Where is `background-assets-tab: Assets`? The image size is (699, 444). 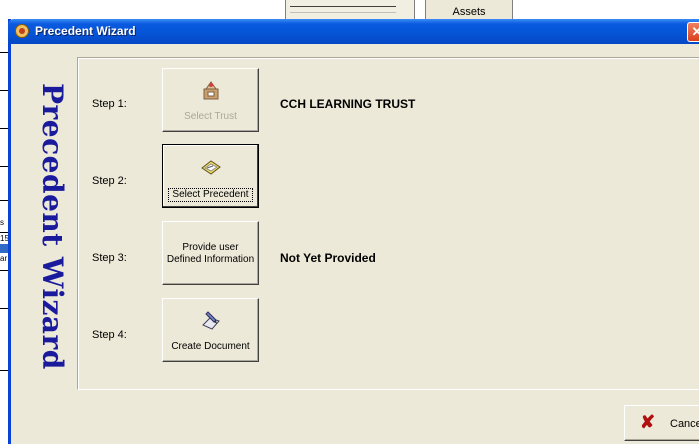 background-assets-tab: Assets is located at coordinates (469, 10).